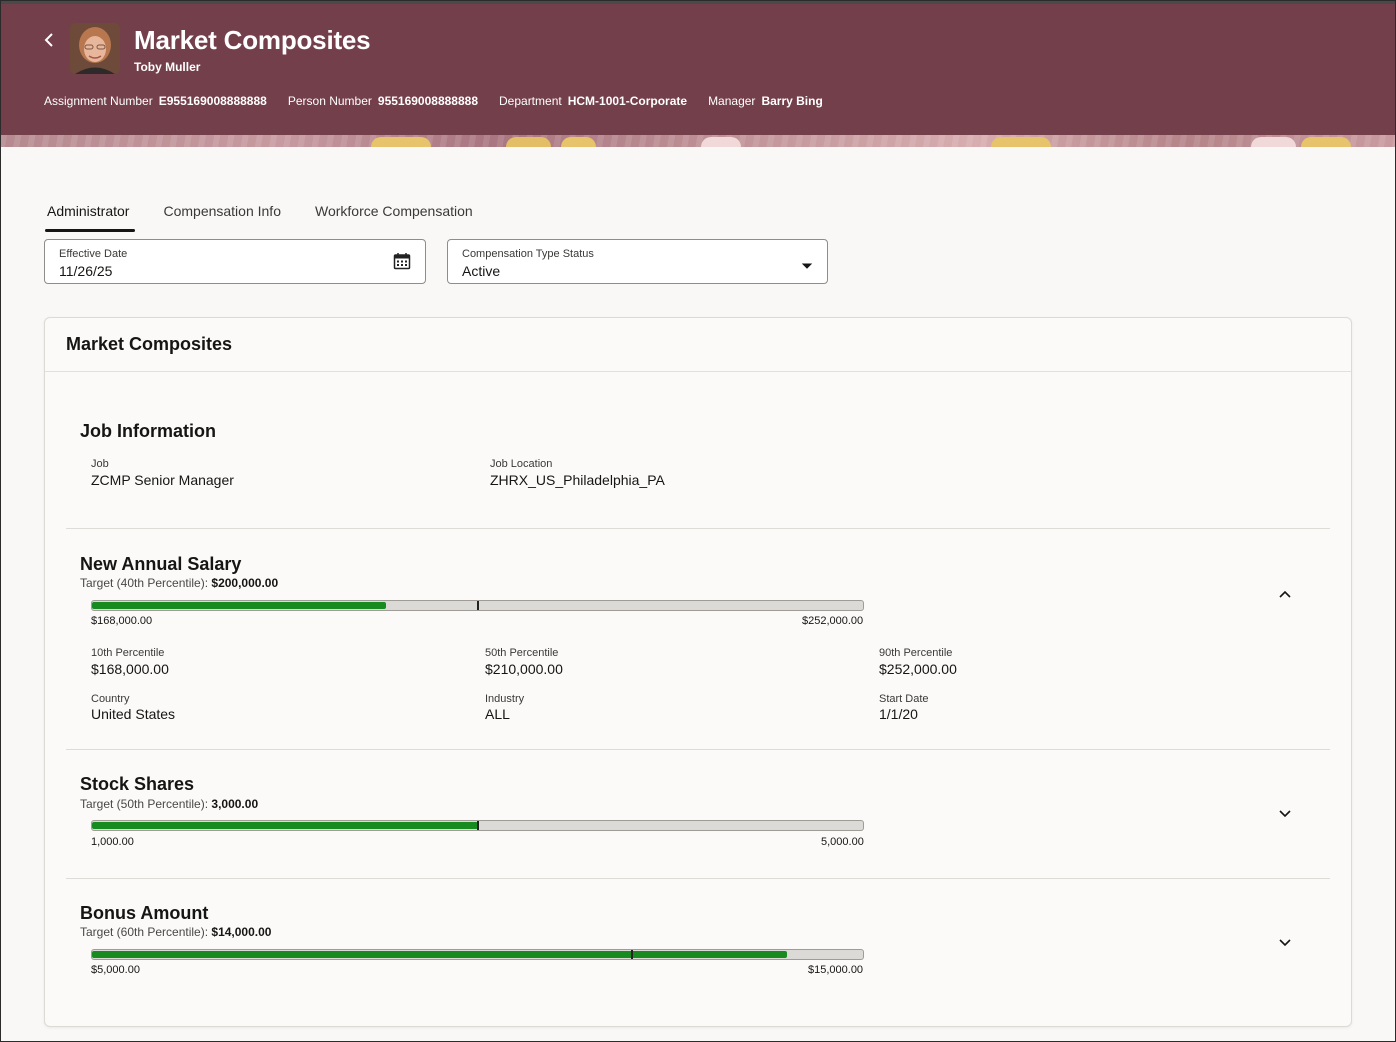 Image resolution: width=1396 pixels, height=1042 pixels. I want to click on salary-min-label: $168,000.00, so click(122, 621).